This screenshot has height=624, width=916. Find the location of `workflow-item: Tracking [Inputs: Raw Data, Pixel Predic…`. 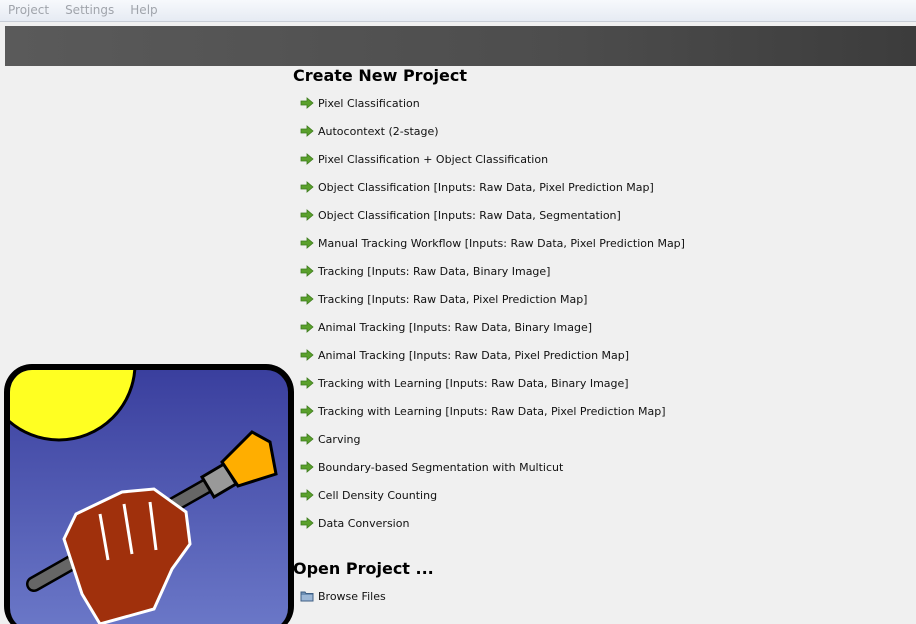

workflow-item: Tracking [Inputs: Raw Data, Pixel Predic… is located at coordinates (492, 299).